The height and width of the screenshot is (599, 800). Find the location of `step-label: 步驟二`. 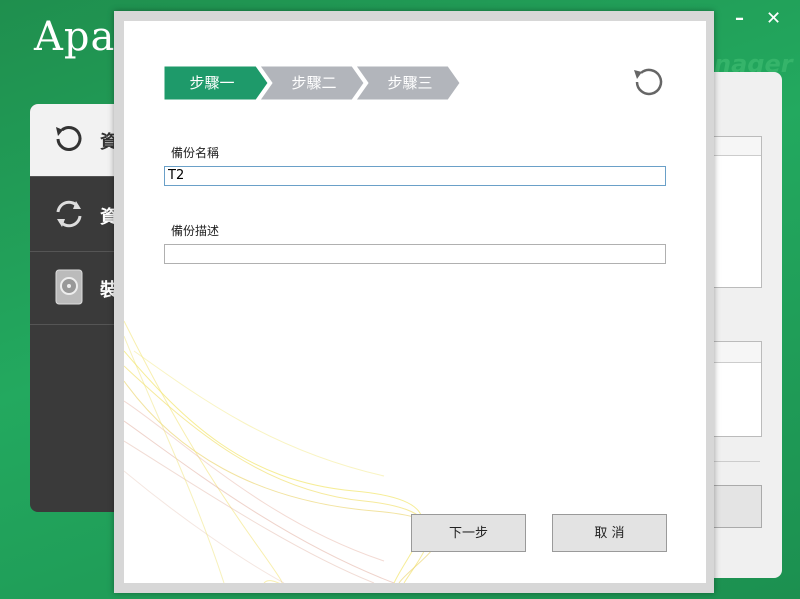

step-label: 步驟二 is located at coordinates (314, 83).